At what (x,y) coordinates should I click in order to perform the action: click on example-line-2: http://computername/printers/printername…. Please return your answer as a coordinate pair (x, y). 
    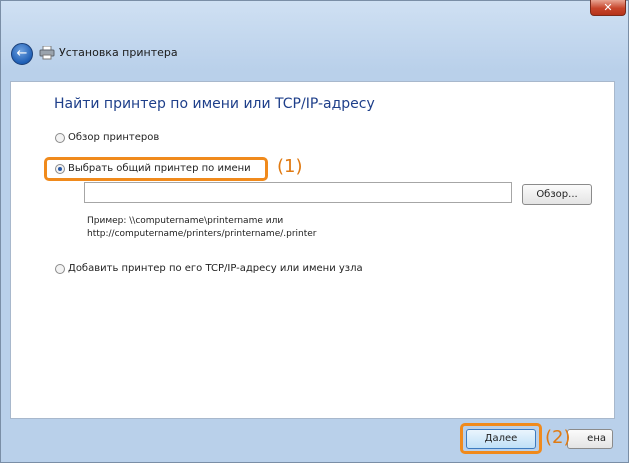
    Looking at the image, I should click on (202, 234).